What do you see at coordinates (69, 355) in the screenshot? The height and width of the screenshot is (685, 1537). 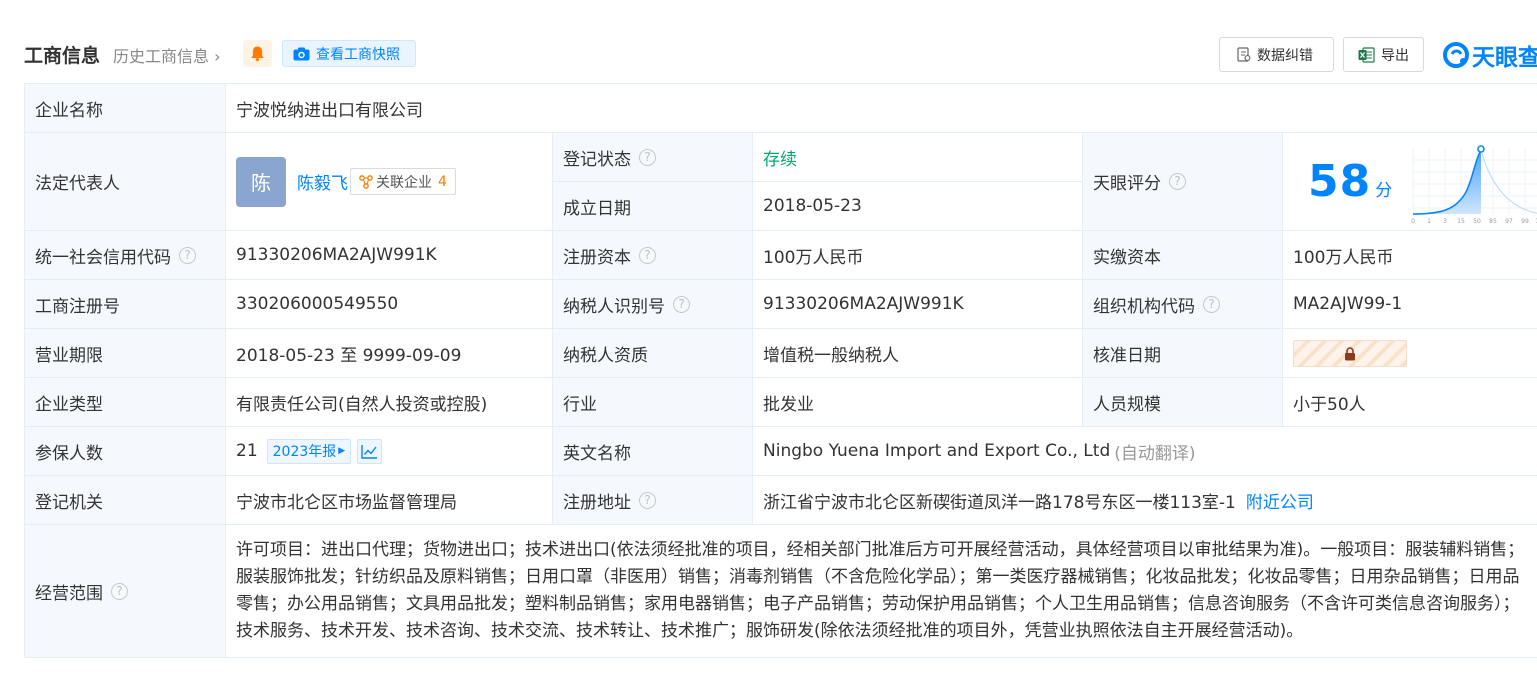 I see `biz-term-label-text: 营业期限` at bounding box center [69, 355].